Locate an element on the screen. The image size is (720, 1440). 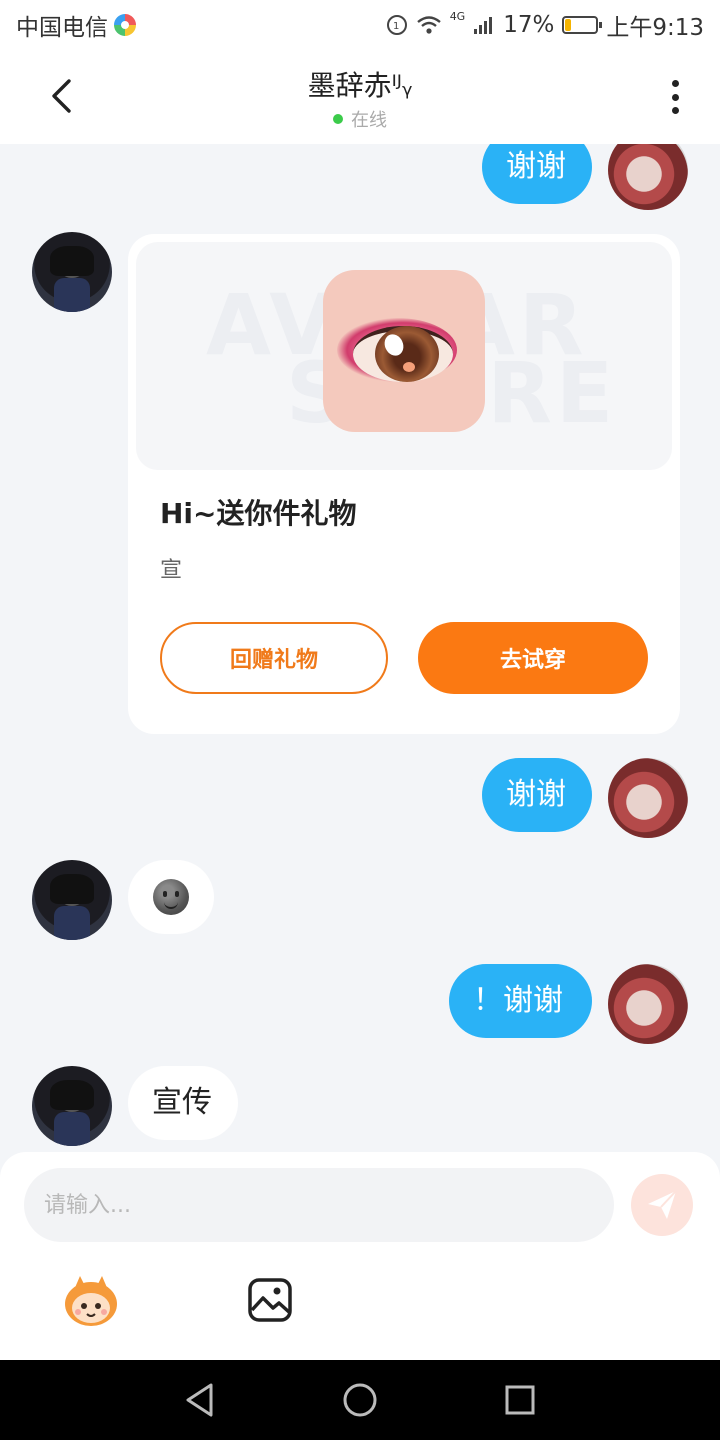
mascot-sticker-icon is located at coordinates (91, 1301).